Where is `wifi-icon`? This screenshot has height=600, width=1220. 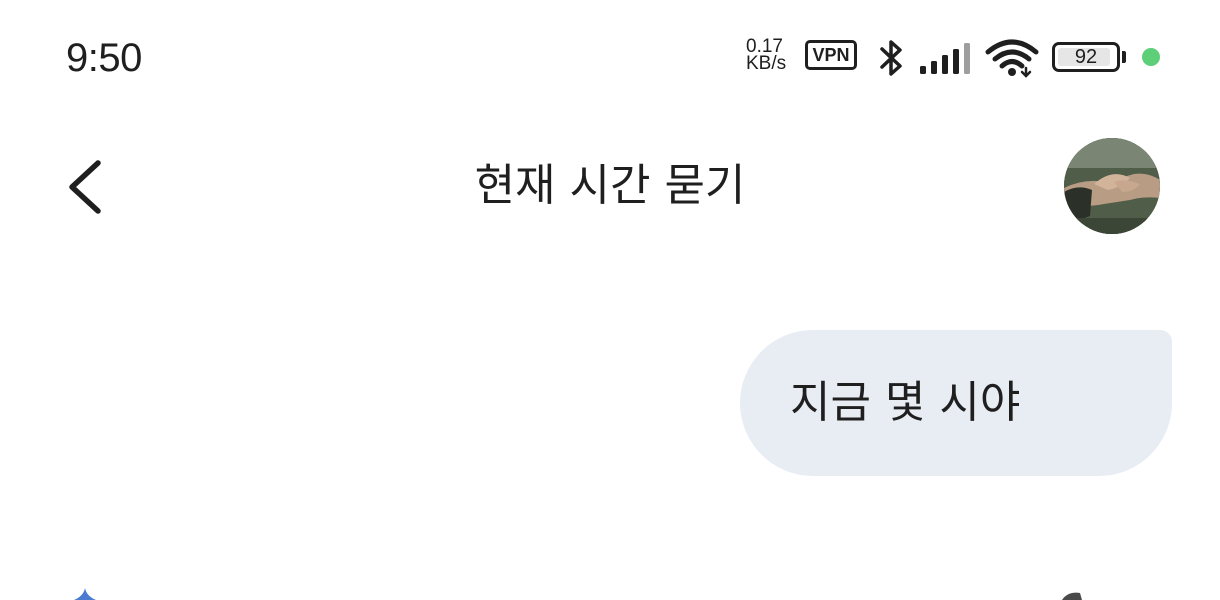
wifi-icon is located at coordinates (1012, 58).